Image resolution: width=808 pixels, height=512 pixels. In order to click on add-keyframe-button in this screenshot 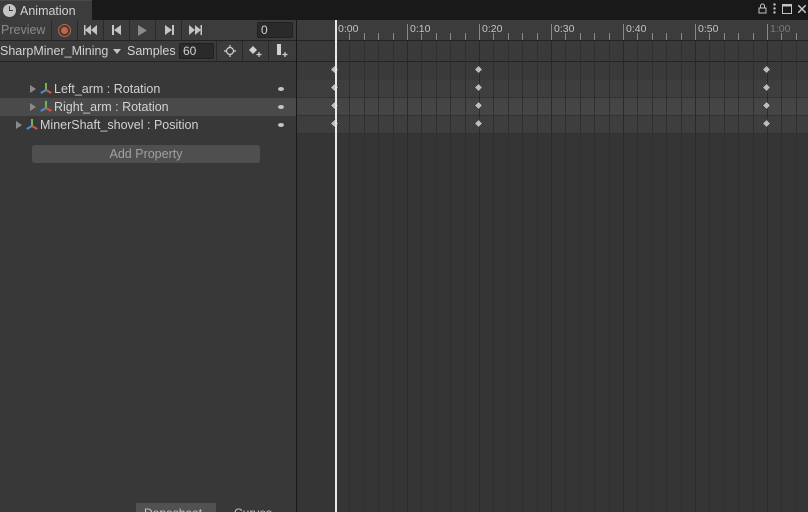, I will do `click(255, 51)`.